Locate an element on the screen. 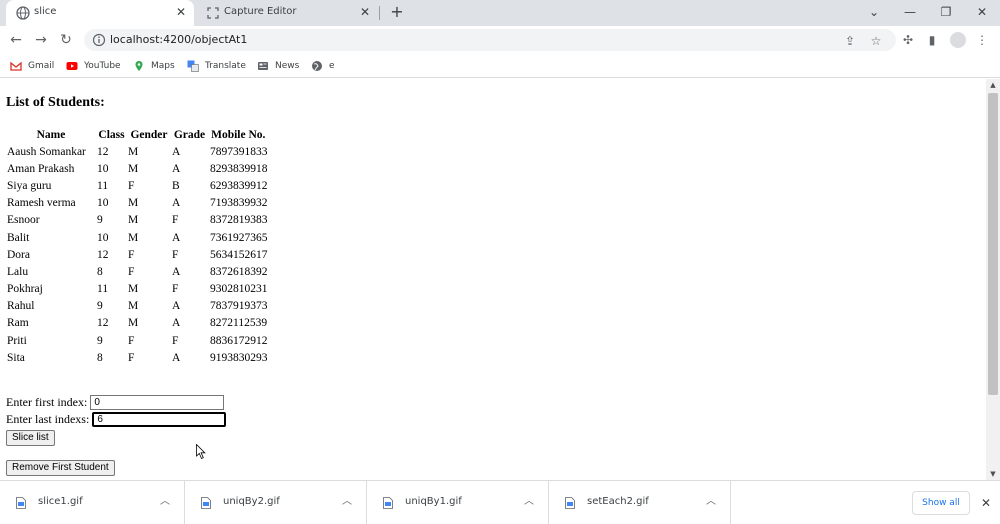 Image resolution: width=1000 pixels, height=524 pixels. last-index-row: Enter last indexs: is located at coordinates (116, 419).